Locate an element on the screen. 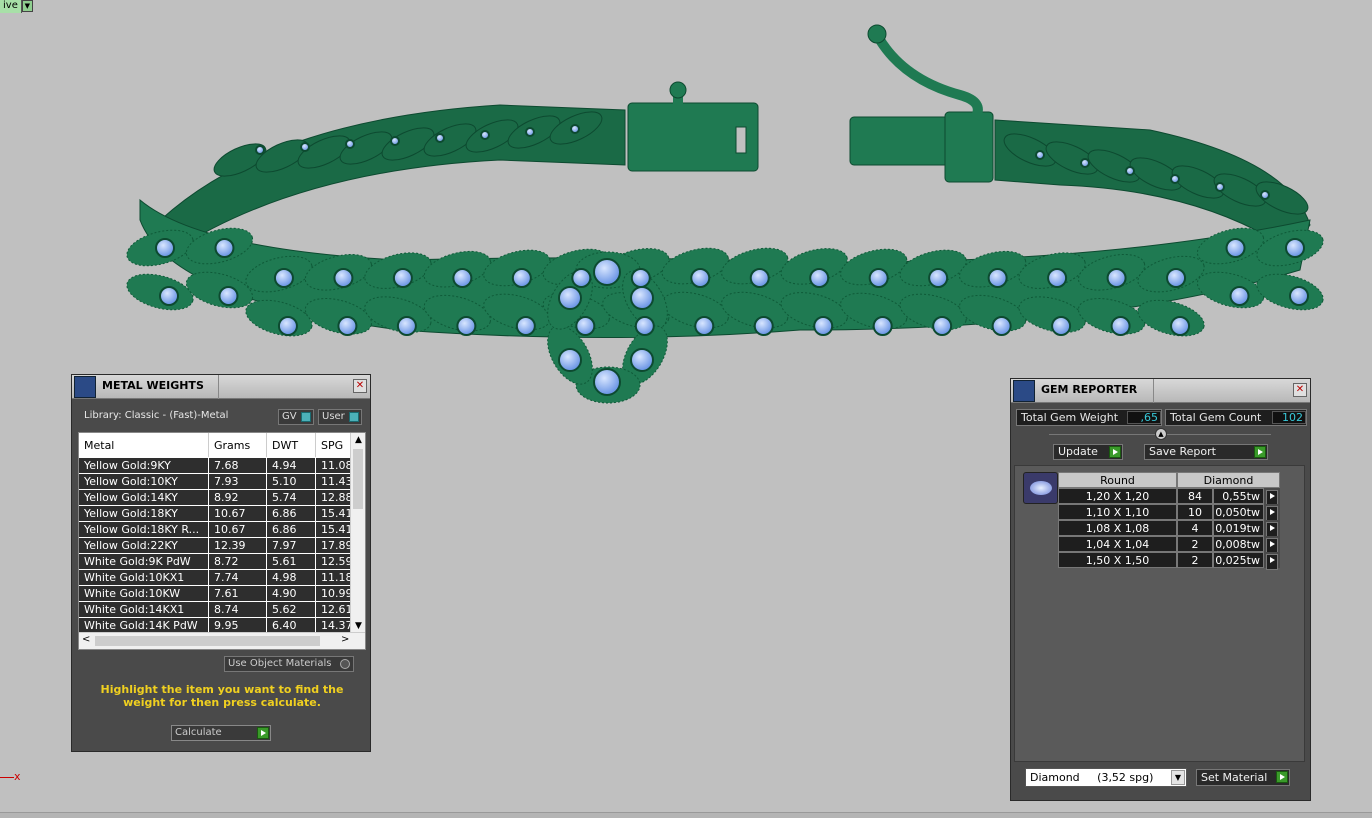 The width and height of the screenshot is (1372, 818). horizontal-scrollbar: < > is located at coordinates (222, 640).